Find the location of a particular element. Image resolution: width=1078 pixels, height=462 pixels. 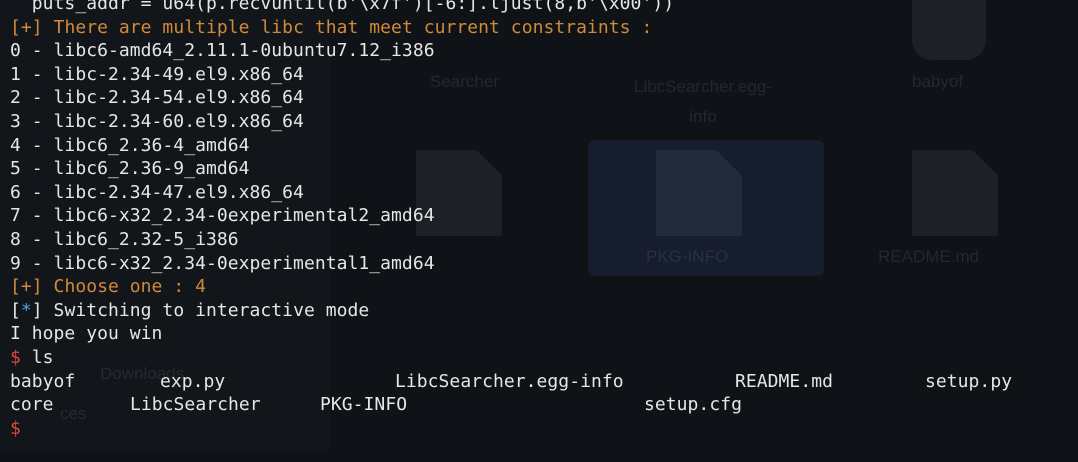

program-output-line: I hope you win is located at coordinates (86, 334).